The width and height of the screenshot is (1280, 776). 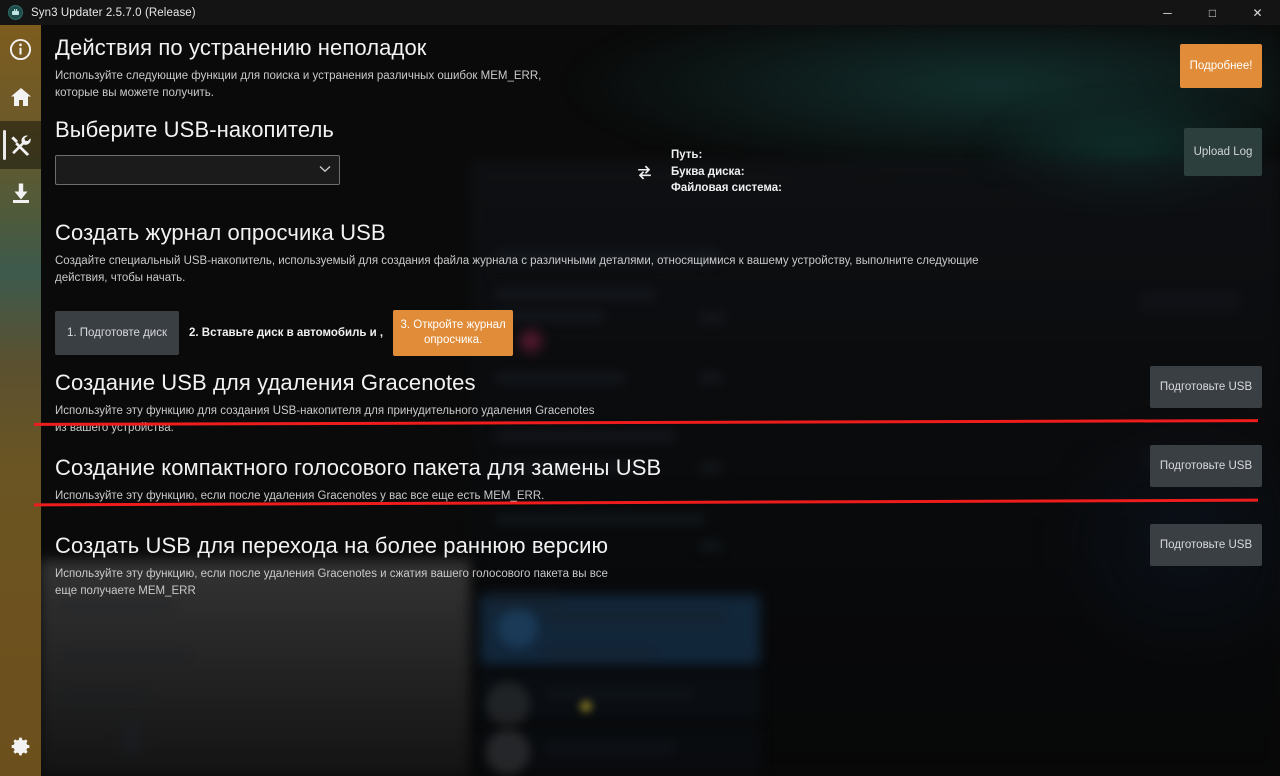 I want to click on file-system-label: Файловая система:, so click(x=726, y=188).